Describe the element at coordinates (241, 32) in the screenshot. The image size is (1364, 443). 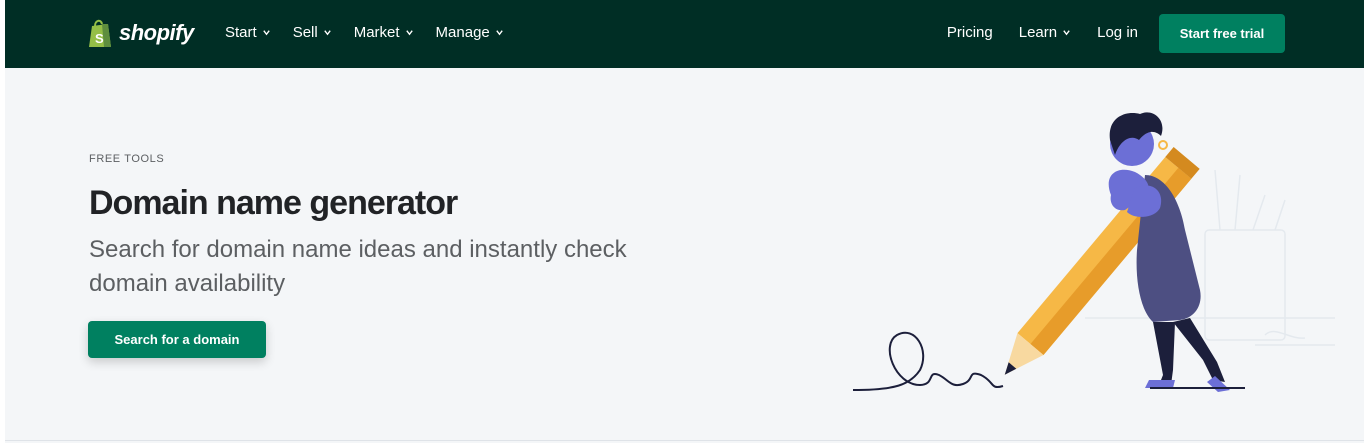
I see `nav-item-label: Start` at that location.